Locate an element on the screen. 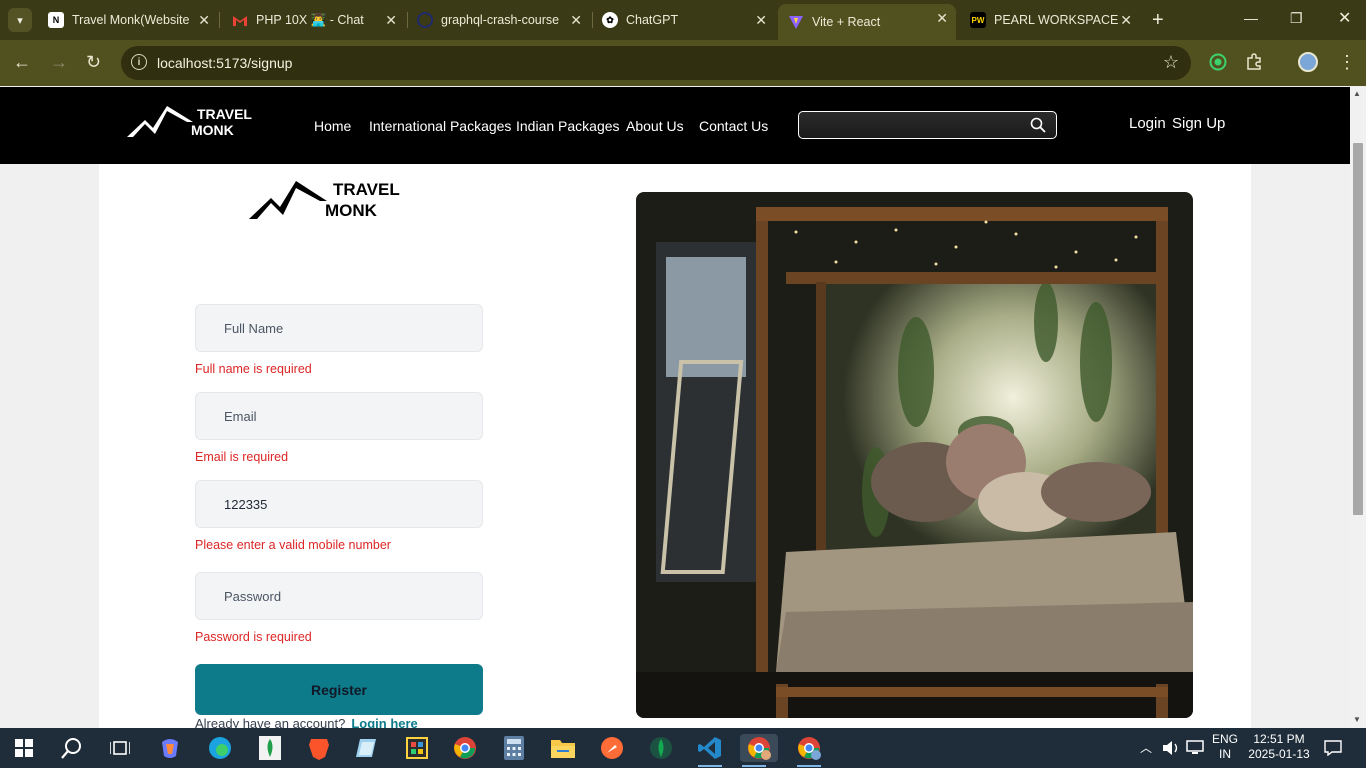  register-button: Register is located at coordinates (339, 689).